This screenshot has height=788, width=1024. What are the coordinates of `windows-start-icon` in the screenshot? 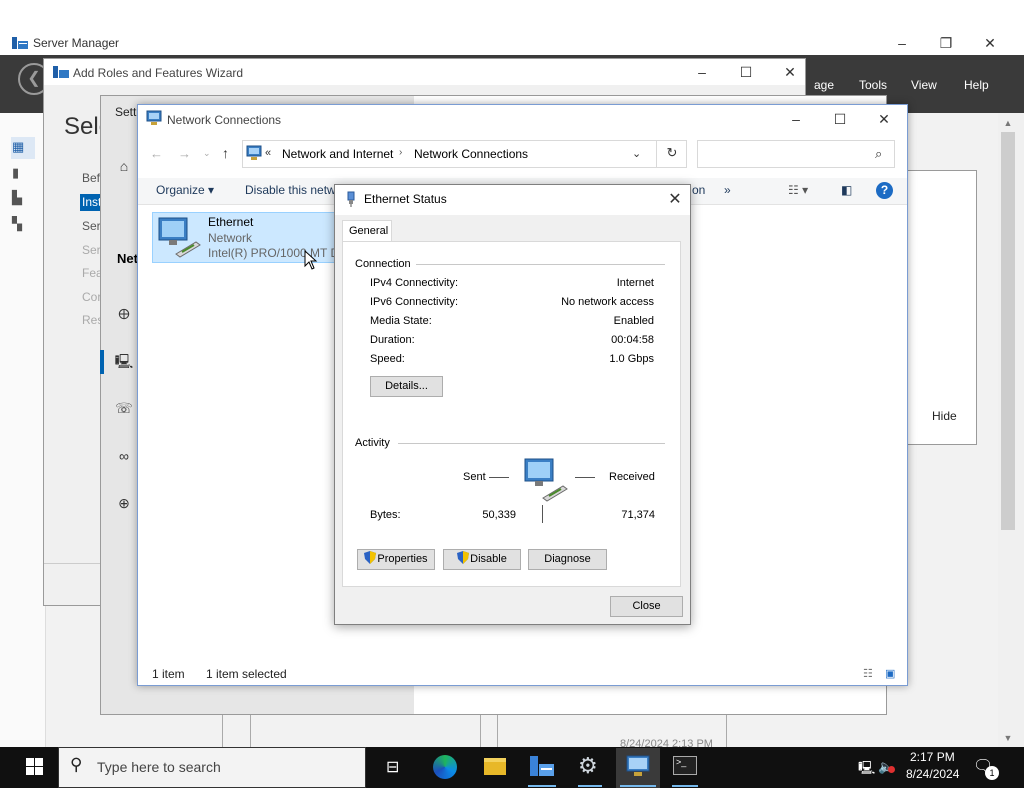 It's located at (34, 766).